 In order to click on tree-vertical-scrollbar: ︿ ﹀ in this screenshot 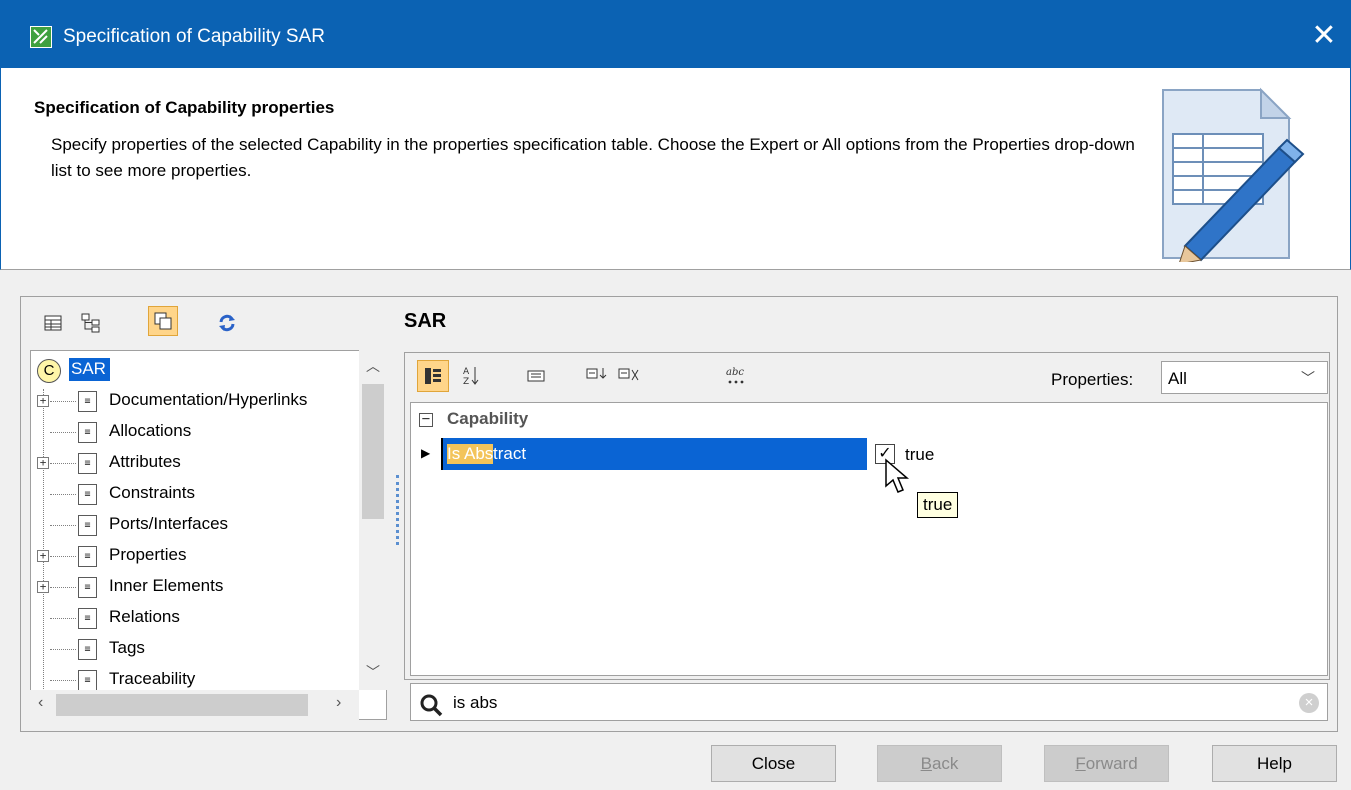, I will do `click(373, 520)`.